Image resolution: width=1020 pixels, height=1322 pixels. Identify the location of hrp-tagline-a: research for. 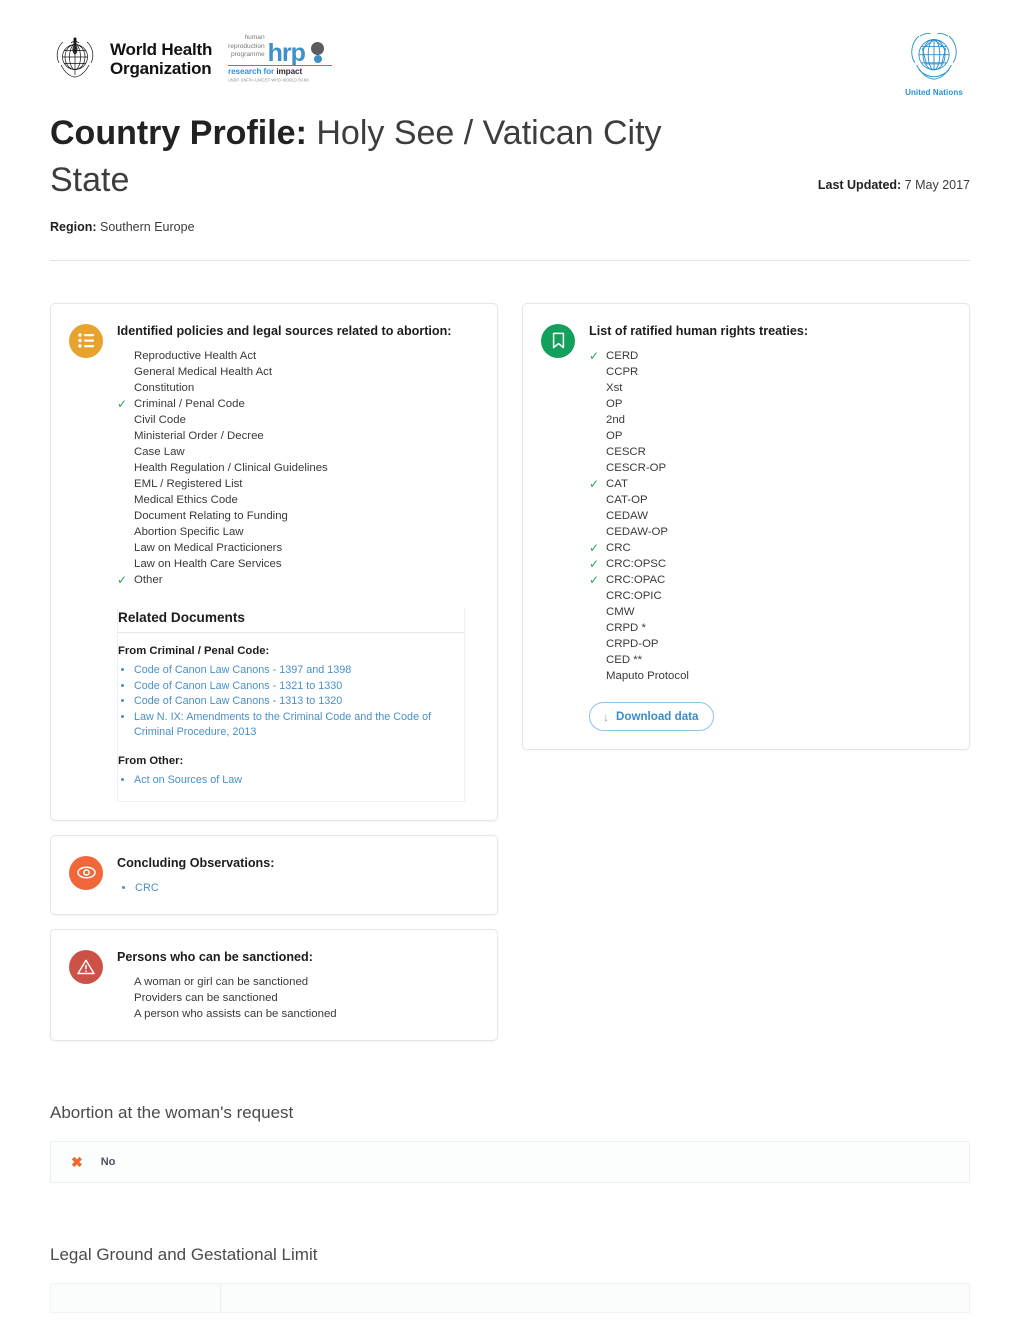
(252, 72).